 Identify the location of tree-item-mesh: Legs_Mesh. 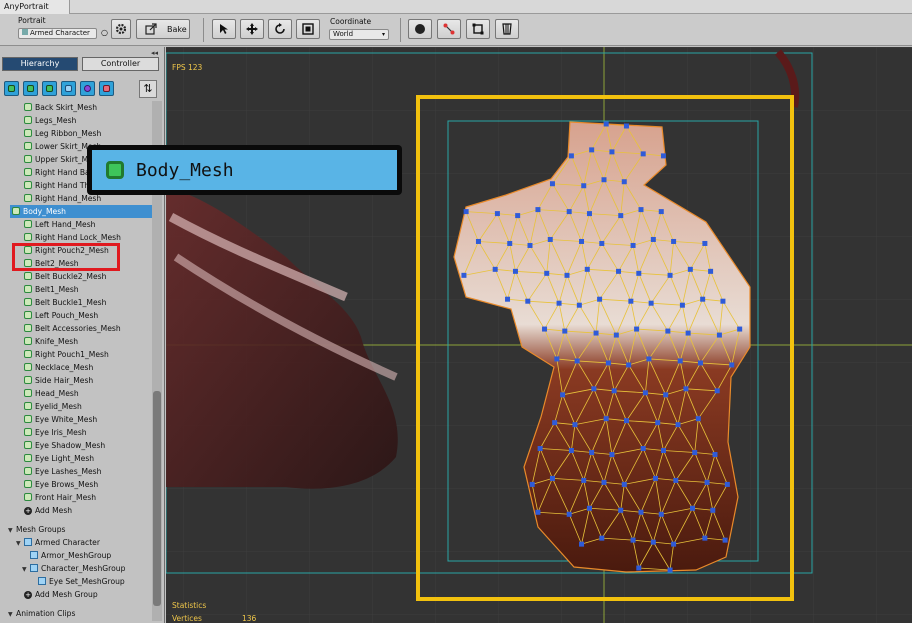
(50, 120).